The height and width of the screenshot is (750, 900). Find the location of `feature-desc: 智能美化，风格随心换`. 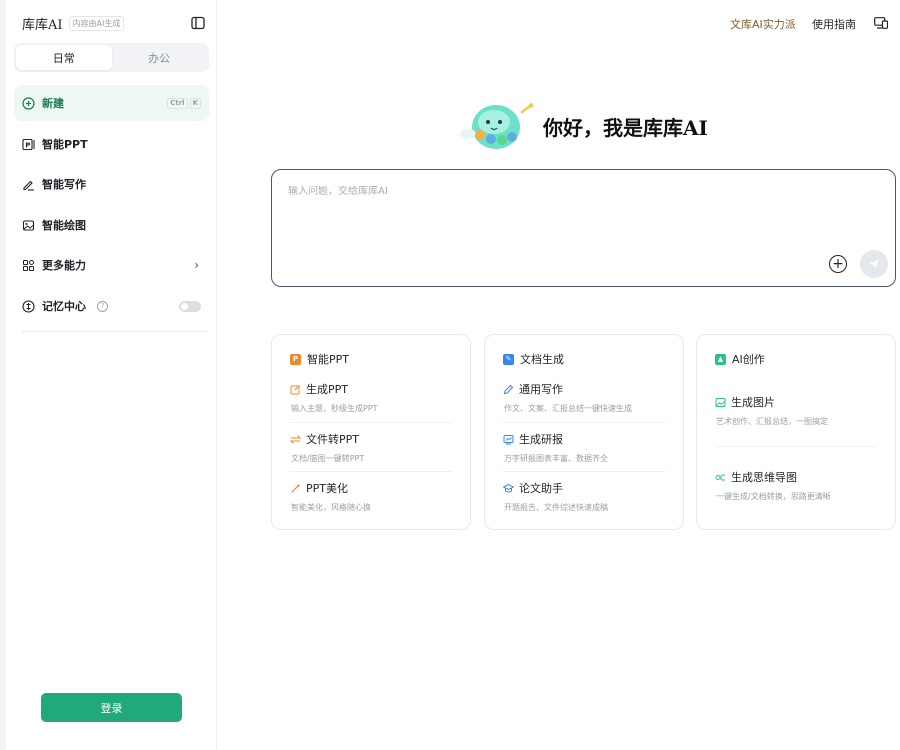

feature-desc: 智能美化，风格随心换 is located at coordinates (331, 507).